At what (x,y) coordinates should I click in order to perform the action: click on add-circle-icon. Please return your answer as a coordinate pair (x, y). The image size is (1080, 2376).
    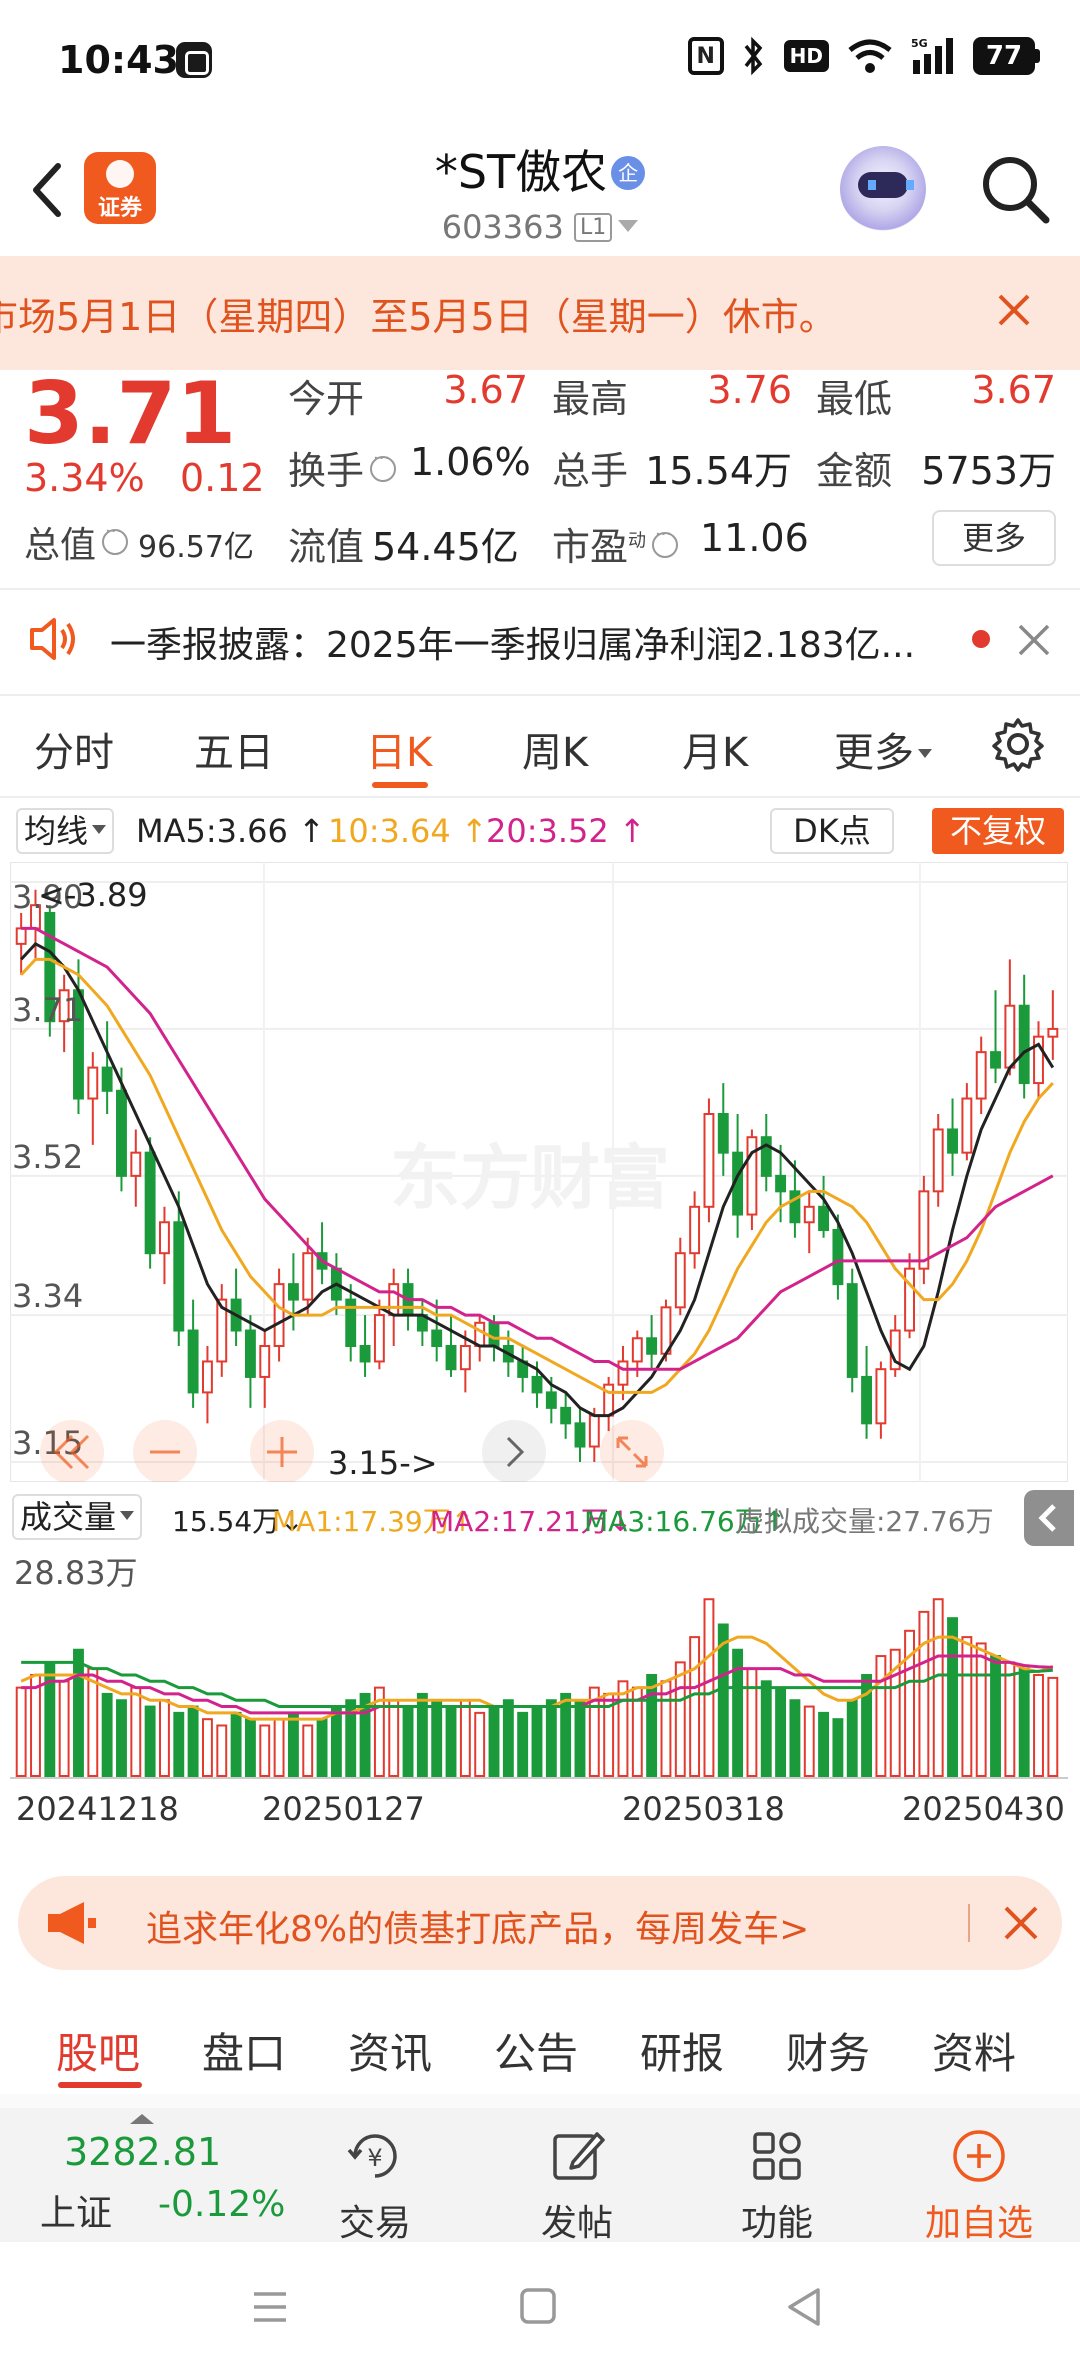
    Looking at the image, I should click on (979, 2156).